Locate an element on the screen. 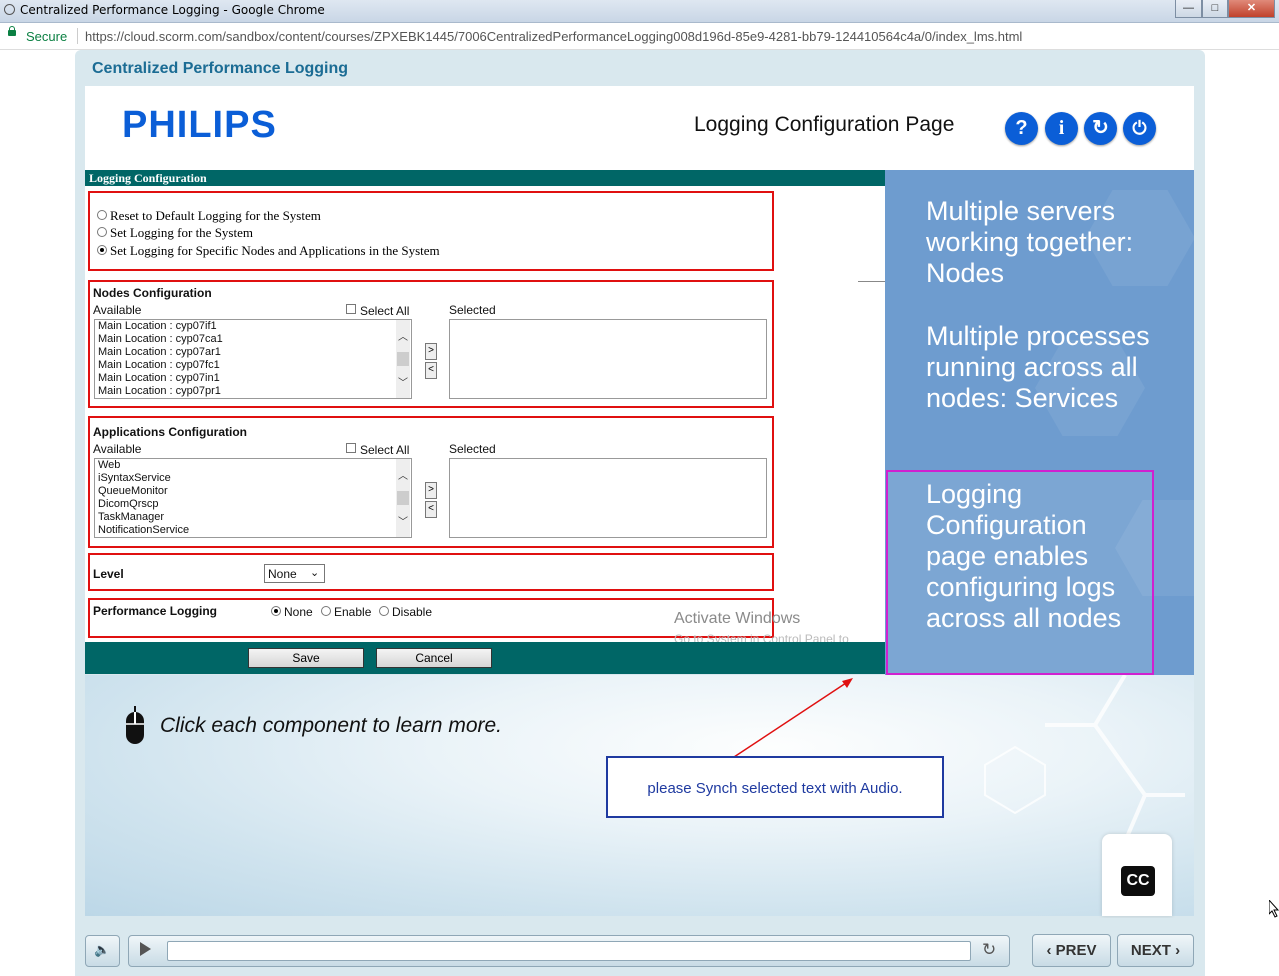 The height and width of the screenshot is (976, 1279). apps-scrollbar: ︿ ﹀ is located at coordinates (403, 498).